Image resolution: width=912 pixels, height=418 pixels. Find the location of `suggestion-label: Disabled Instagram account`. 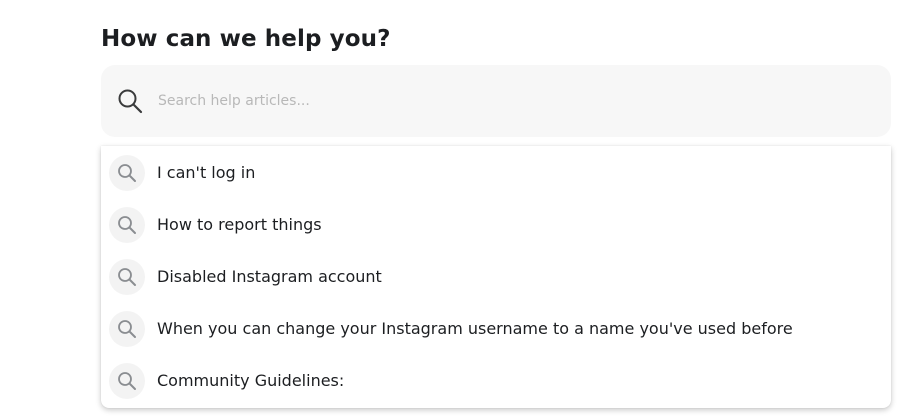

suggestion-label: Disabled Instagram account is located at coordinates (269, 276).